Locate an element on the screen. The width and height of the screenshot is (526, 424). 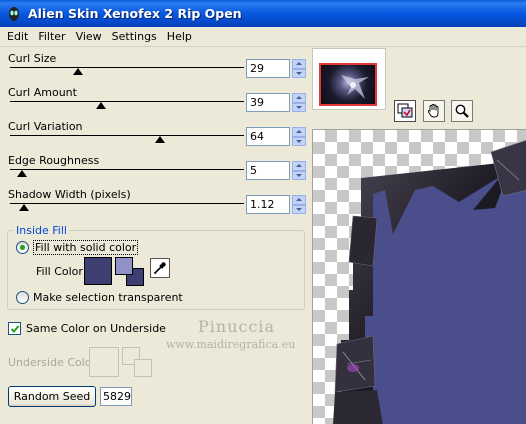
shadow-width-input: 1.12 is located at coordinates (268, 204).